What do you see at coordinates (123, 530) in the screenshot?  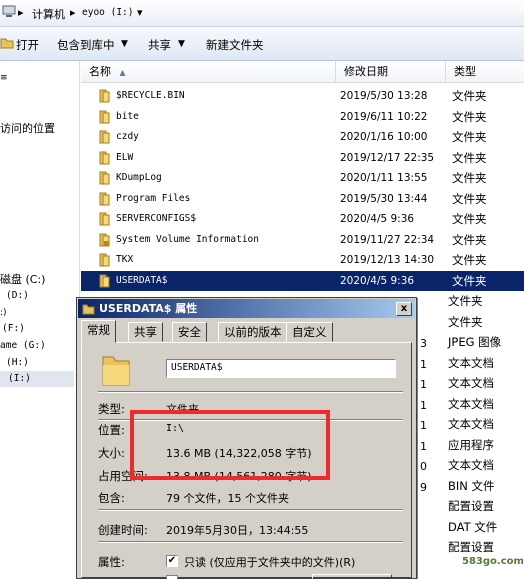 I see `created-label: 创建时间:` at bounding box center [123, 530].